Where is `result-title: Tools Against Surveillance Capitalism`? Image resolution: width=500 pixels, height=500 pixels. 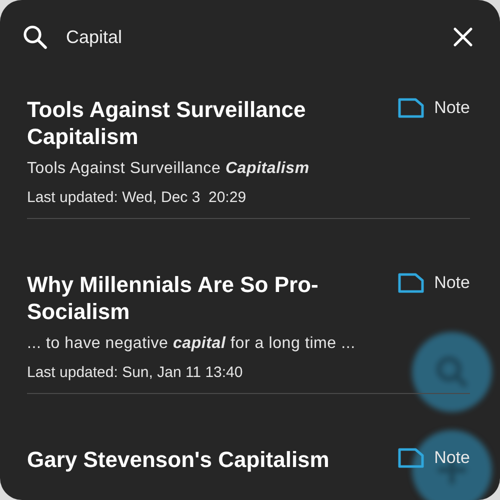
result-title: Tools Against Surveillance Capitalism is located at coordinates (199, 123).